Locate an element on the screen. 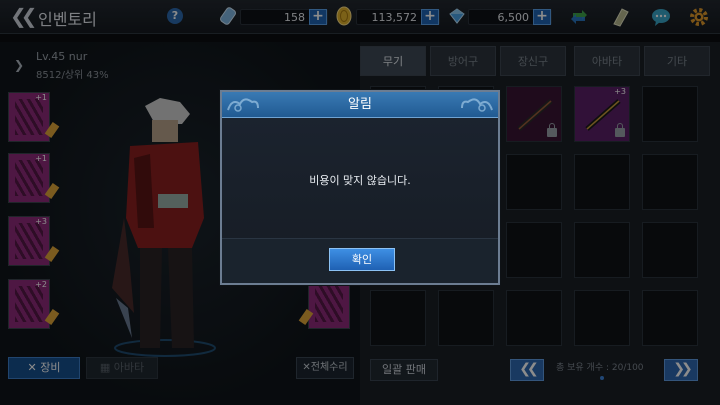  cloud-ornament-icon is located at coordinates (477, 105).